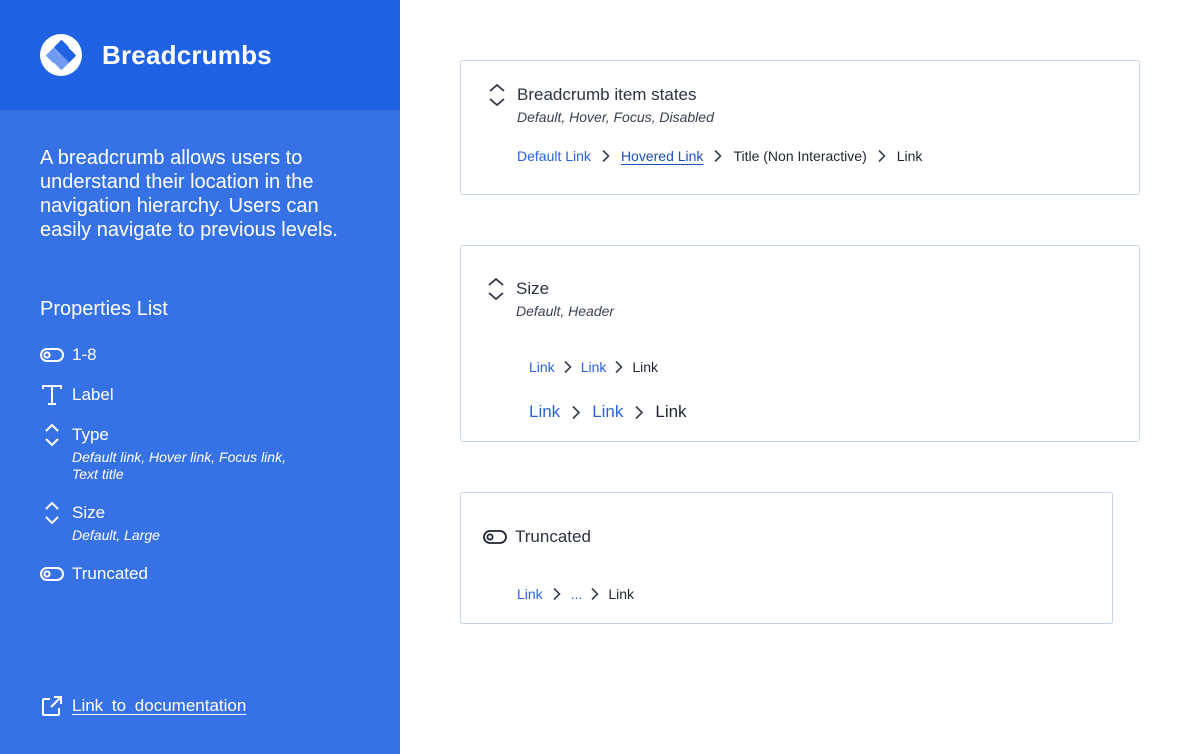 The image size is (1200, 754). Describe the element at coordinates (533, 288) in the screenshot. I see `card-title: Size` at that location.